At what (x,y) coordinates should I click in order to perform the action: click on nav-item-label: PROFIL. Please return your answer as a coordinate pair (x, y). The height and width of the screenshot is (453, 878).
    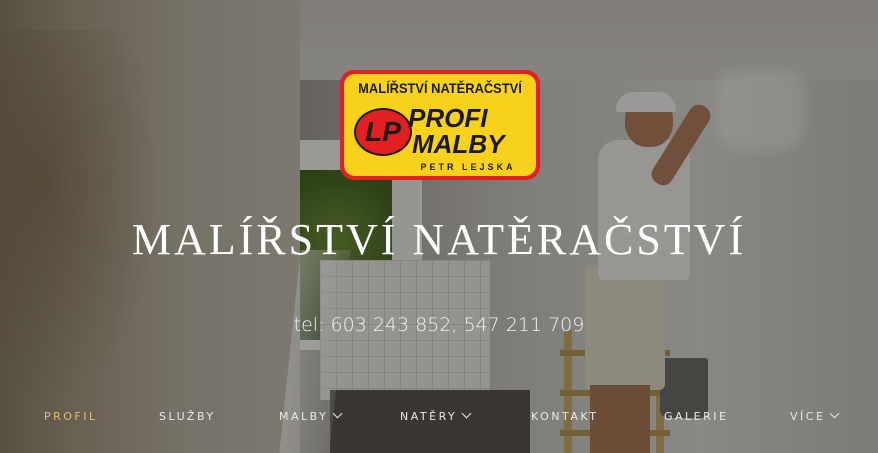
    Looking at the image, I should click on (71, 416).